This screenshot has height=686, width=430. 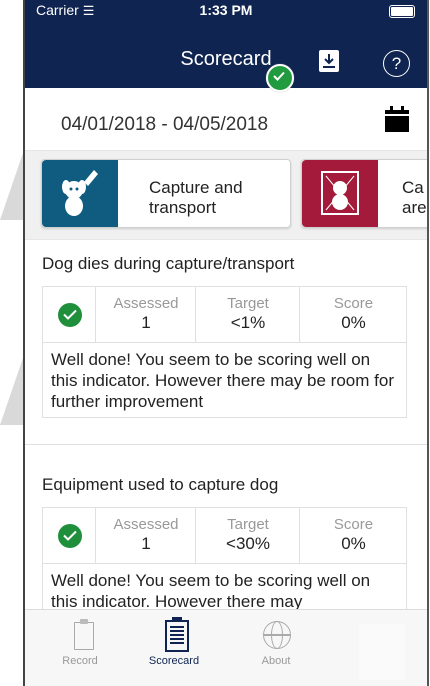 I want to click on category-card-capture: Capture and transport, so click(x=166, y=193).